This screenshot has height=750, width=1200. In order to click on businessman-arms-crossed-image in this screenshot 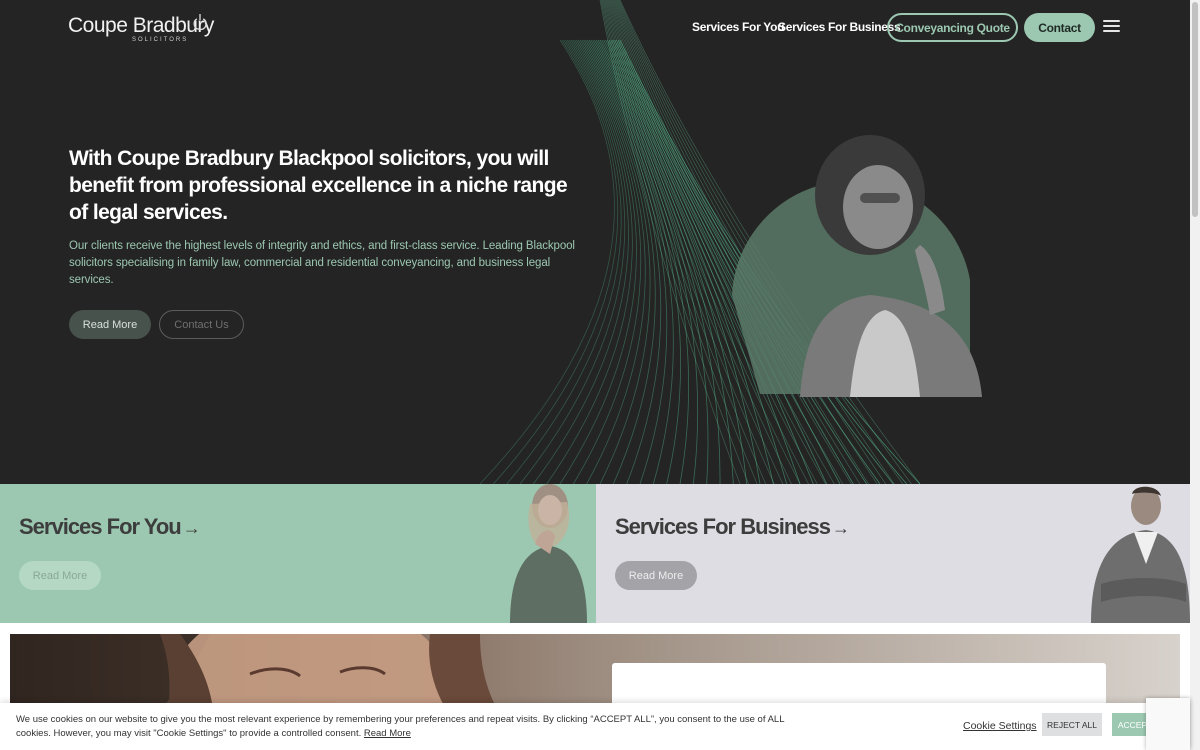, I will do `click(1140, 554)`.